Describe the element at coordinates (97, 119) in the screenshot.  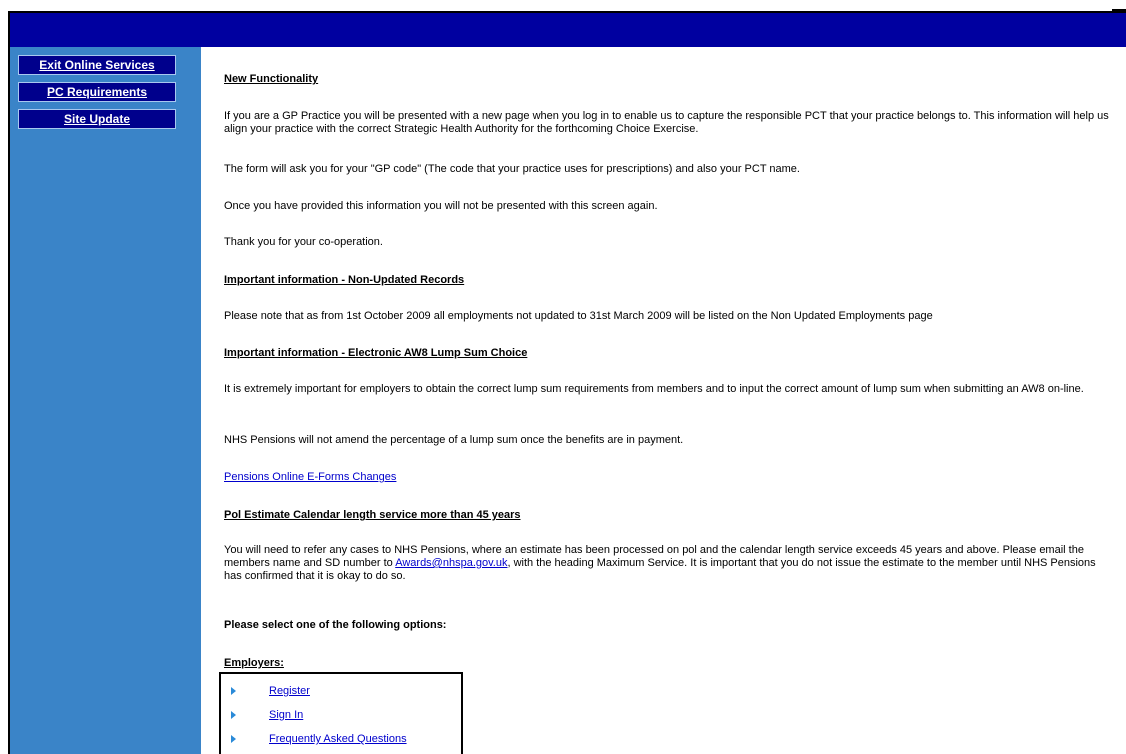
I see `sidebar-item-site-update: Site Update` at that location.